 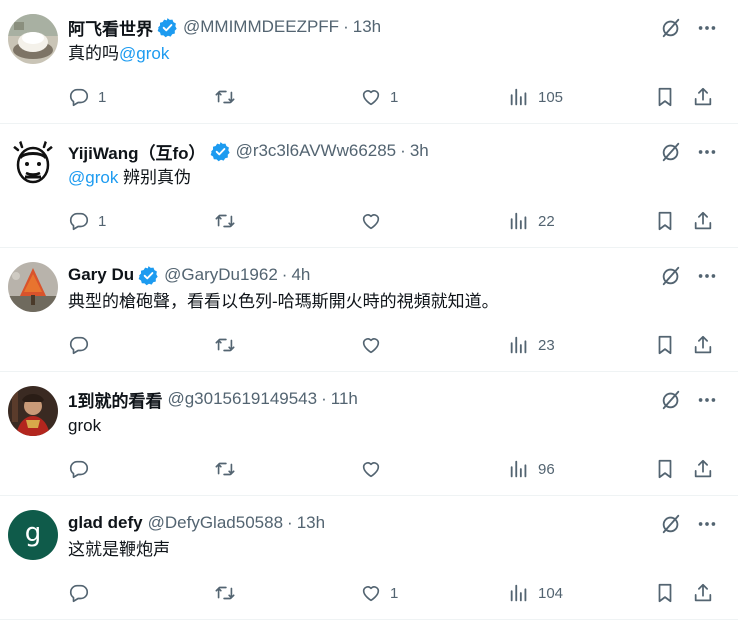 I want to click on tweet-top-actions, so click(x=689, y=400).